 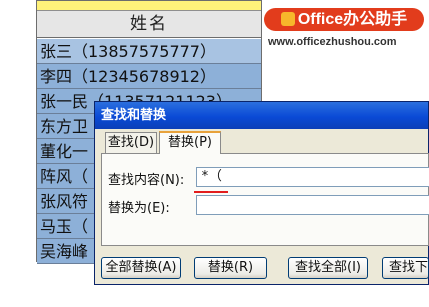 I want to click on tab-find: 查找(D), so click(x=131, y=143).